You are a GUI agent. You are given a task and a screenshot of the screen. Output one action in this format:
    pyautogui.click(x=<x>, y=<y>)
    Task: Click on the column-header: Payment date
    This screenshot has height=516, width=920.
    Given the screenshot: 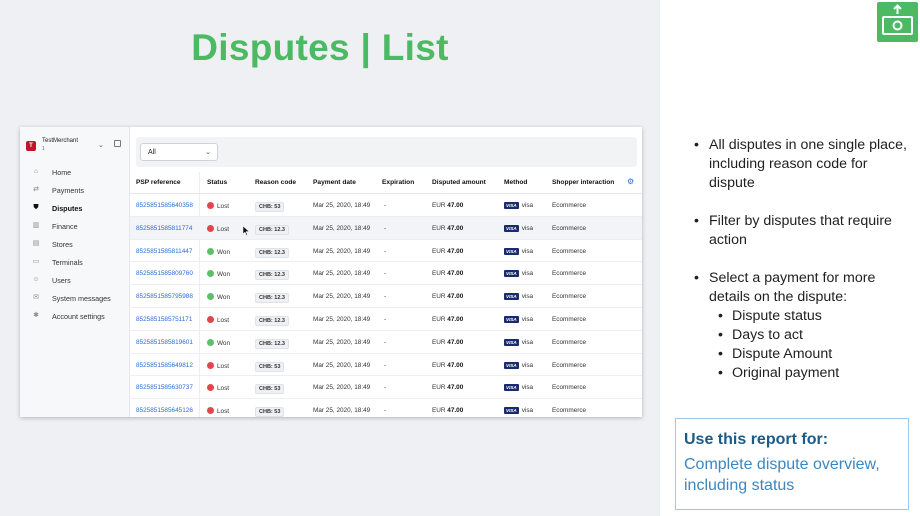 What is the action you would take?
    pyautogui.click(x=334, y=182)
    